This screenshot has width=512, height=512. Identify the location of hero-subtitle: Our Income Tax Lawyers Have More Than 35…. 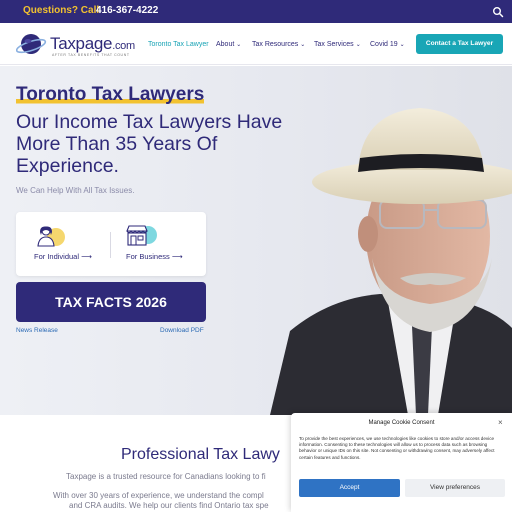
(149, 144).